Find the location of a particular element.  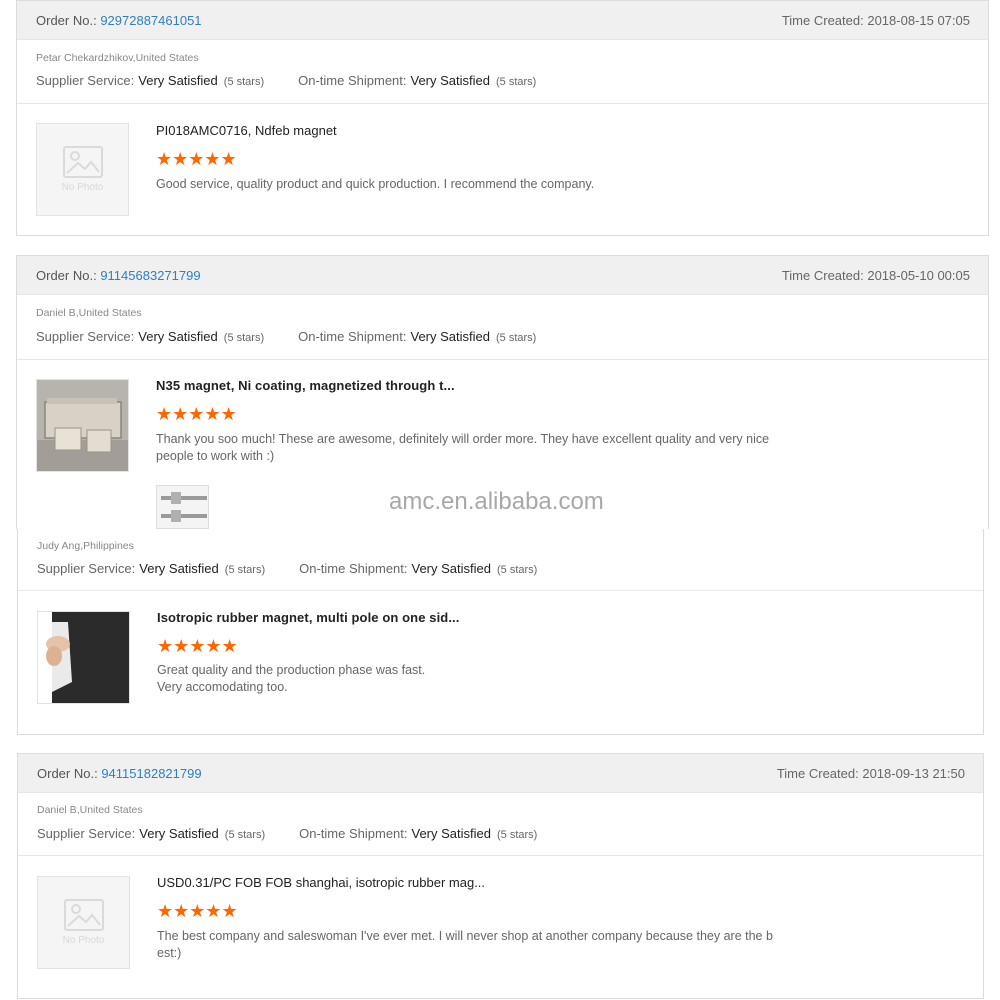

time-value: 2018-08-15 07:05 is located at coordinates (918, 20).